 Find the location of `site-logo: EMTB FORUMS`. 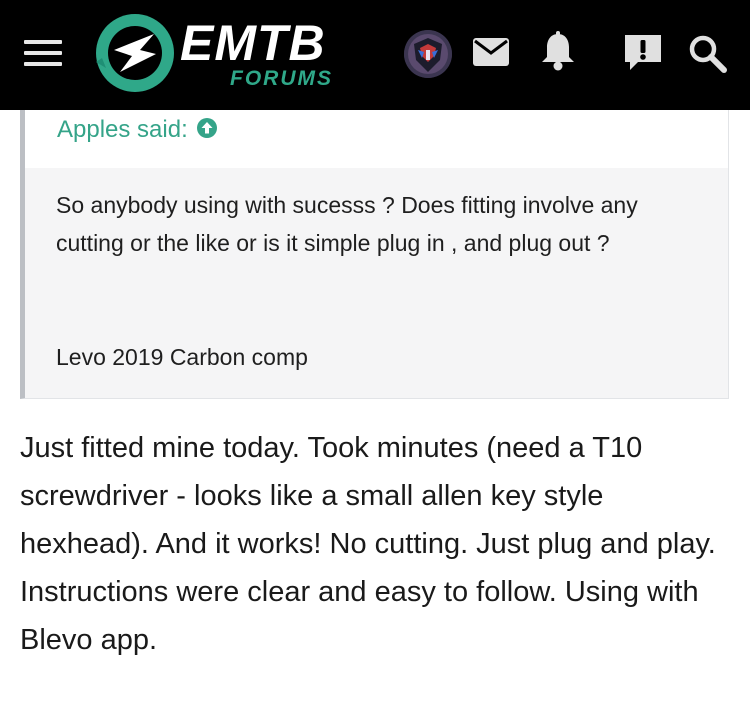

site-logo: EMTB FORUMS is located at coordinates (228, 53).